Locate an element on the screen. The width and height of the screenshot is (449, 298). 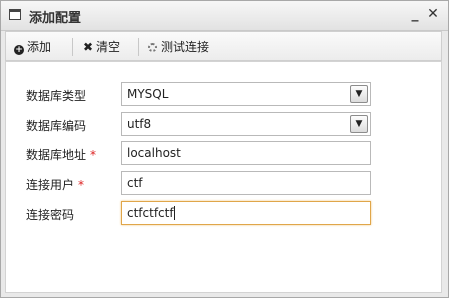
plus-circle-icon: + is located at coordinates (19, 50).